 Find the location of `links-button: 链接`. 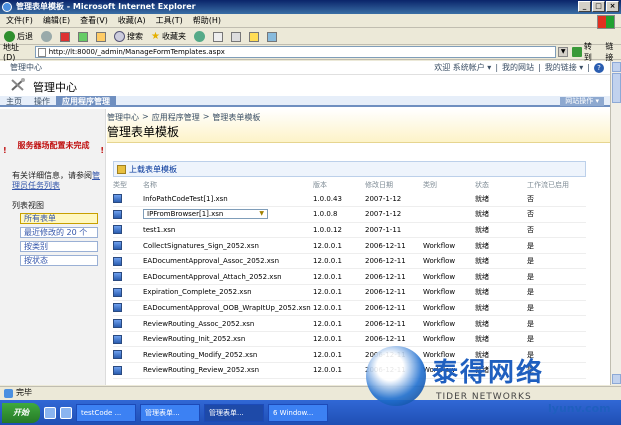

links-button: 链接 is located at coordinates (613, 52).